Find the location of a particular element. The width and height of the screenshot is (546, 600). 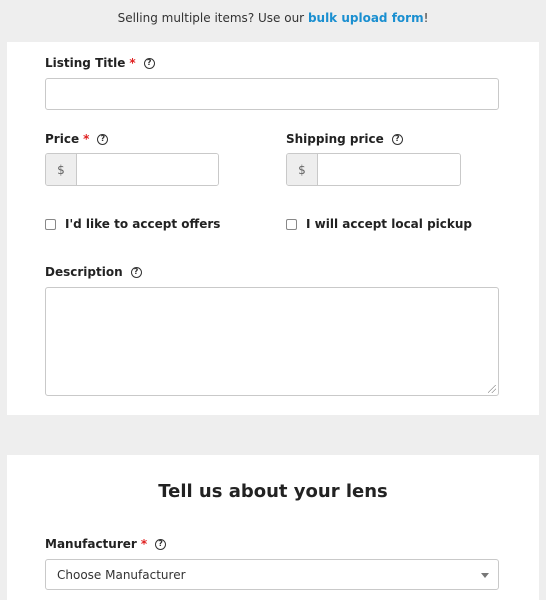

bulk-upload-link: bulk upload form is located at coordinates (366, 18).